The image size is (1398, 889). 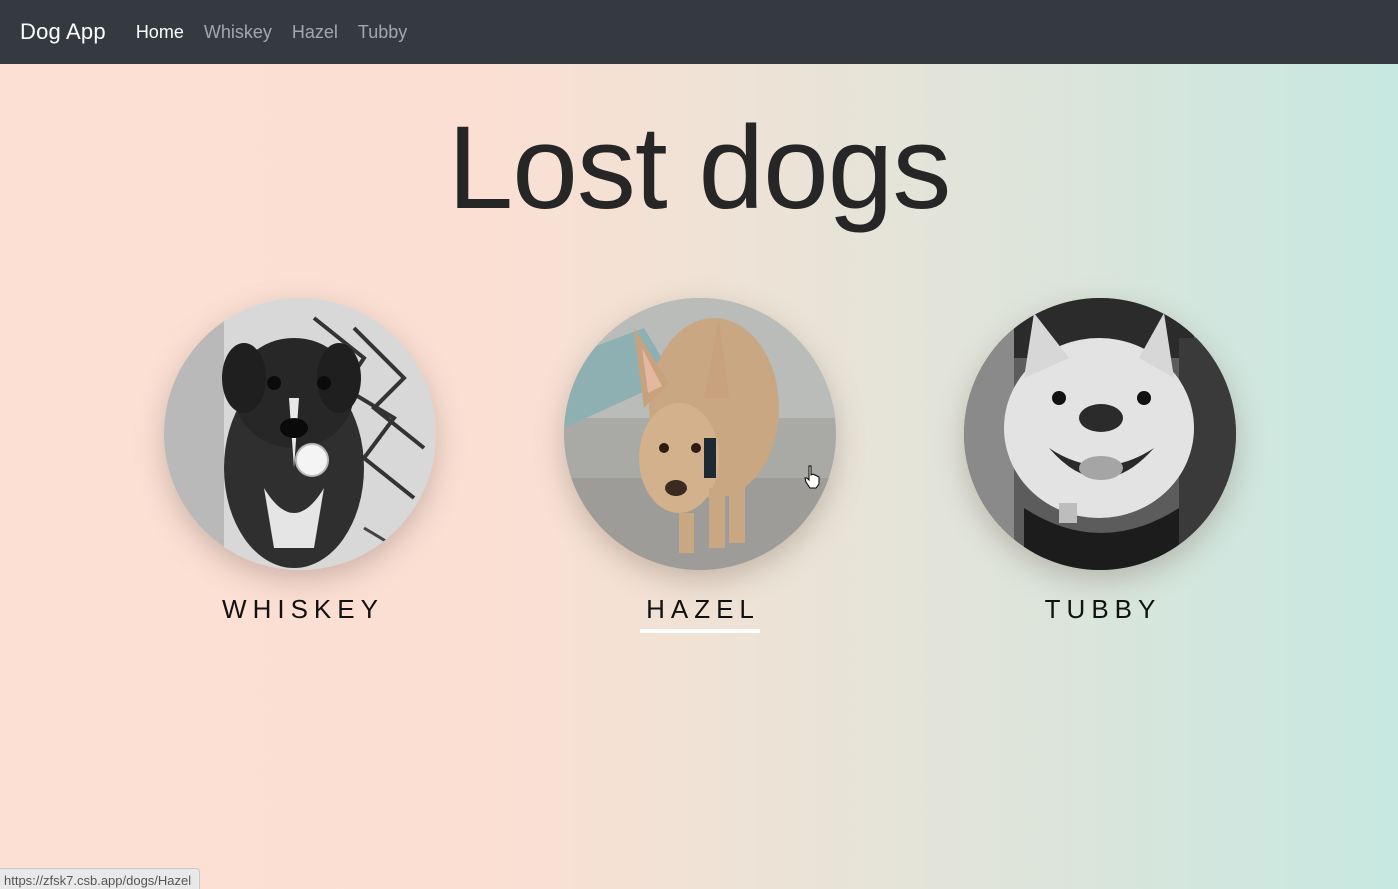 I want to click on brand-link: Dog App, so click(x=63, y=32).